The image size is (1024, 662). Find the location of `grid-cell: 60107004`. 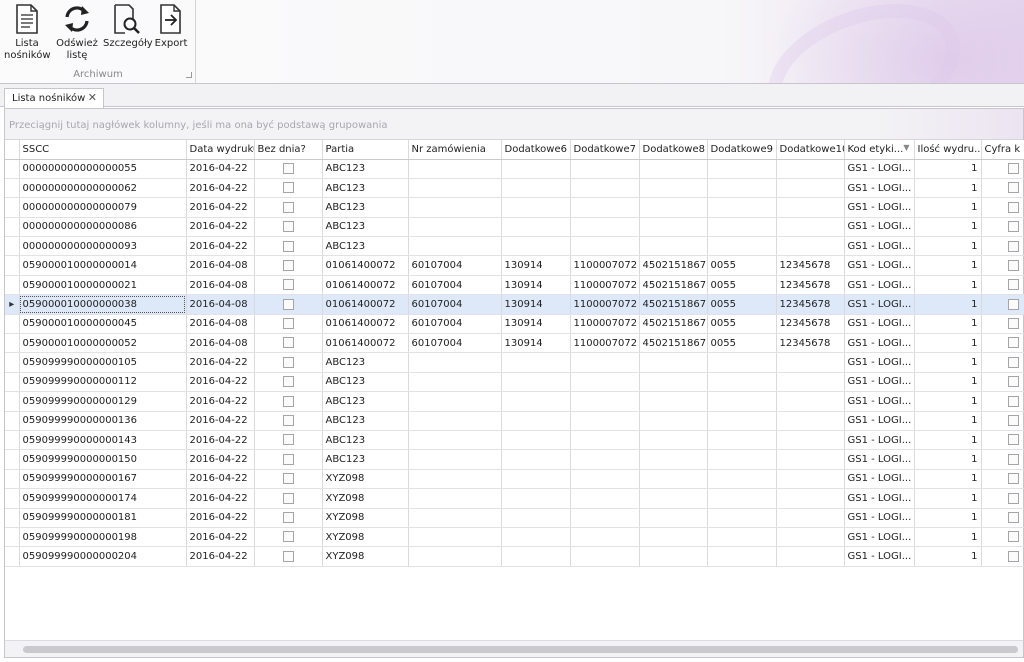

grid-cell: 60107004 is located at coordinates (455, 324).